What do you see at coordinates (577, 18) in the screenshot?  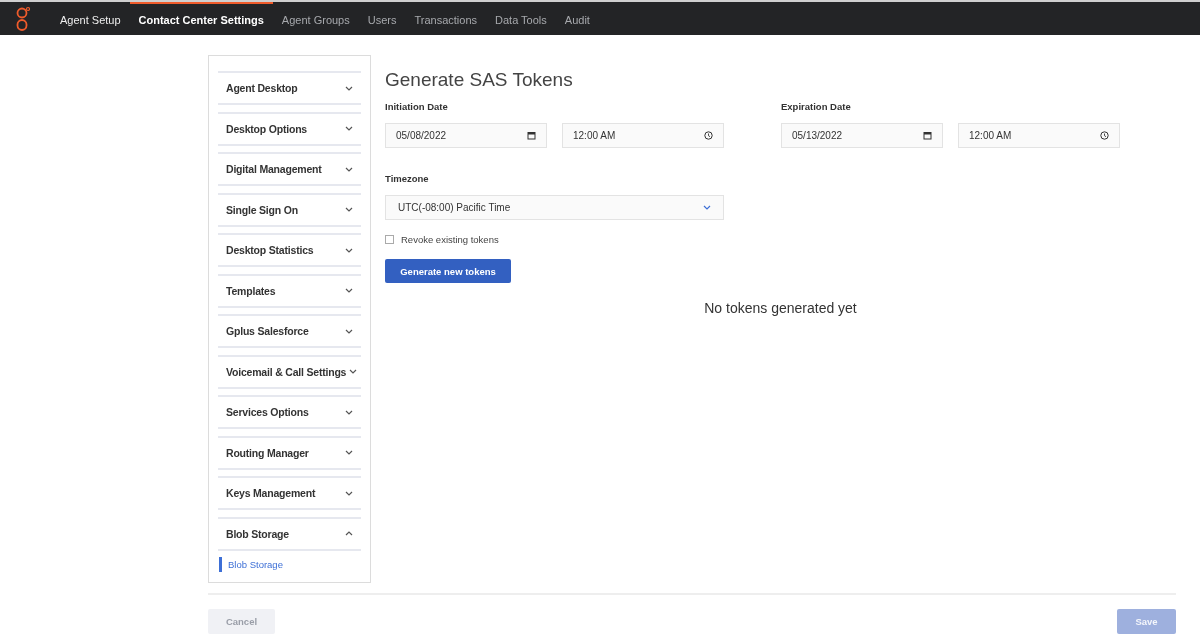 I see `nav-tab: Audit` at bounding box center [577, 18].